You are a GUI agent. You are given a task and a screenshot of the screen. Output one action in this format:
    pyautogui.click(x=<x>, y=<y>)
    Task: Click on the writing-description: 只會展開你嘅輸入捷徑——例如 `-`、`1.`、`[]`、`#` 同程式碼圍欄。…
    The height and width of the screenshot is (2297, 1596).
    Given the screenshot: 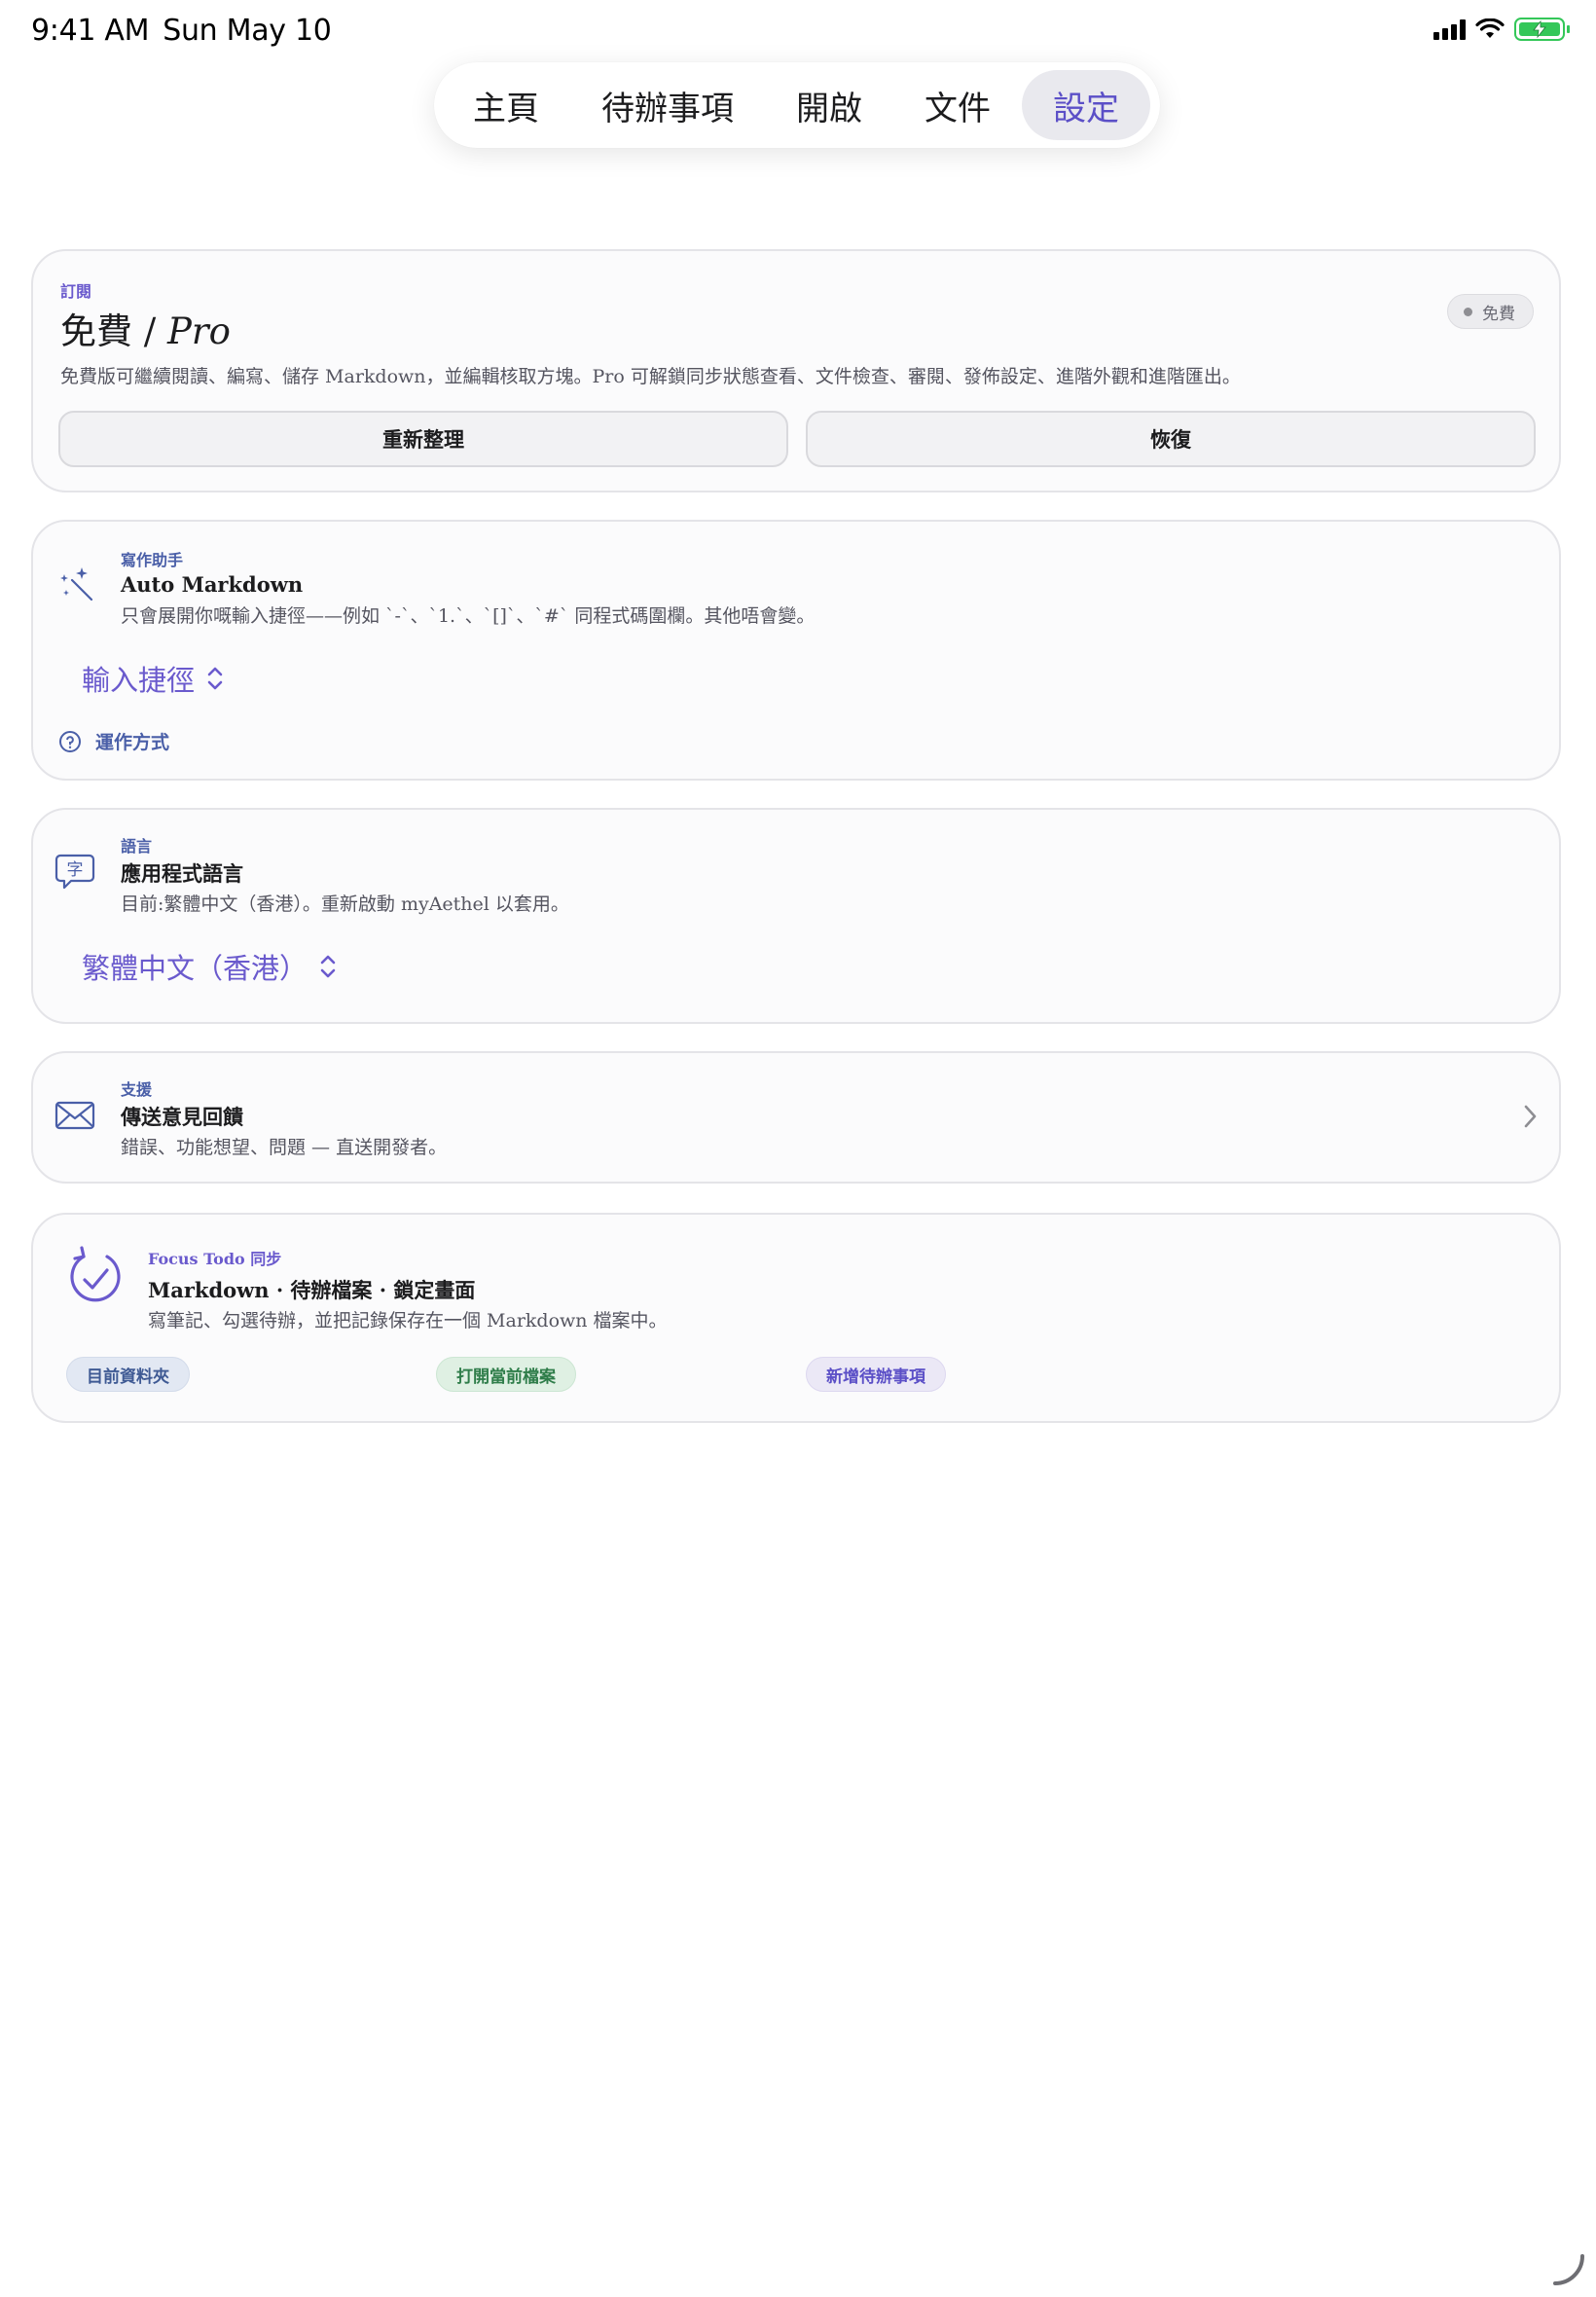 What is the action you would take?
    pyautogui.click(x=468, y=616)
    